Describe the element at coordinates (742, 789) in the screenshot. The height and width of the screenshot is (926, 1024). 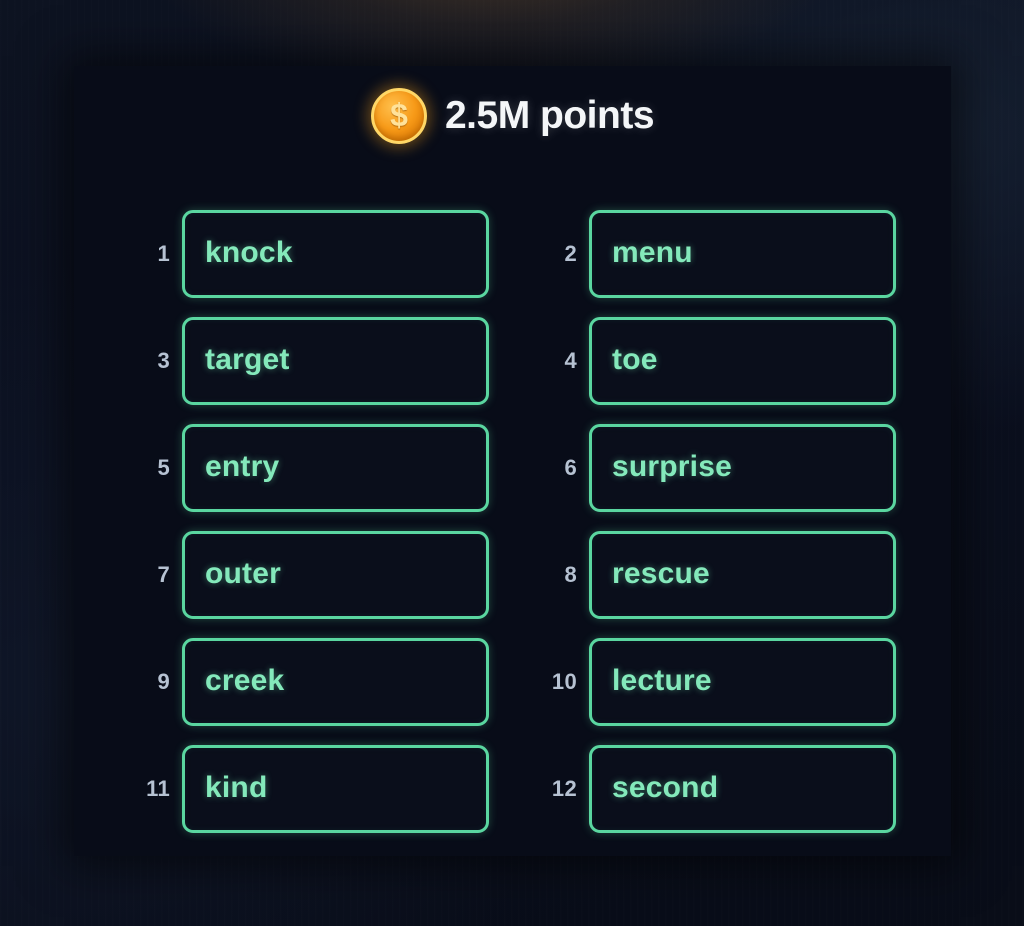
I see `word-box: second` at that location.